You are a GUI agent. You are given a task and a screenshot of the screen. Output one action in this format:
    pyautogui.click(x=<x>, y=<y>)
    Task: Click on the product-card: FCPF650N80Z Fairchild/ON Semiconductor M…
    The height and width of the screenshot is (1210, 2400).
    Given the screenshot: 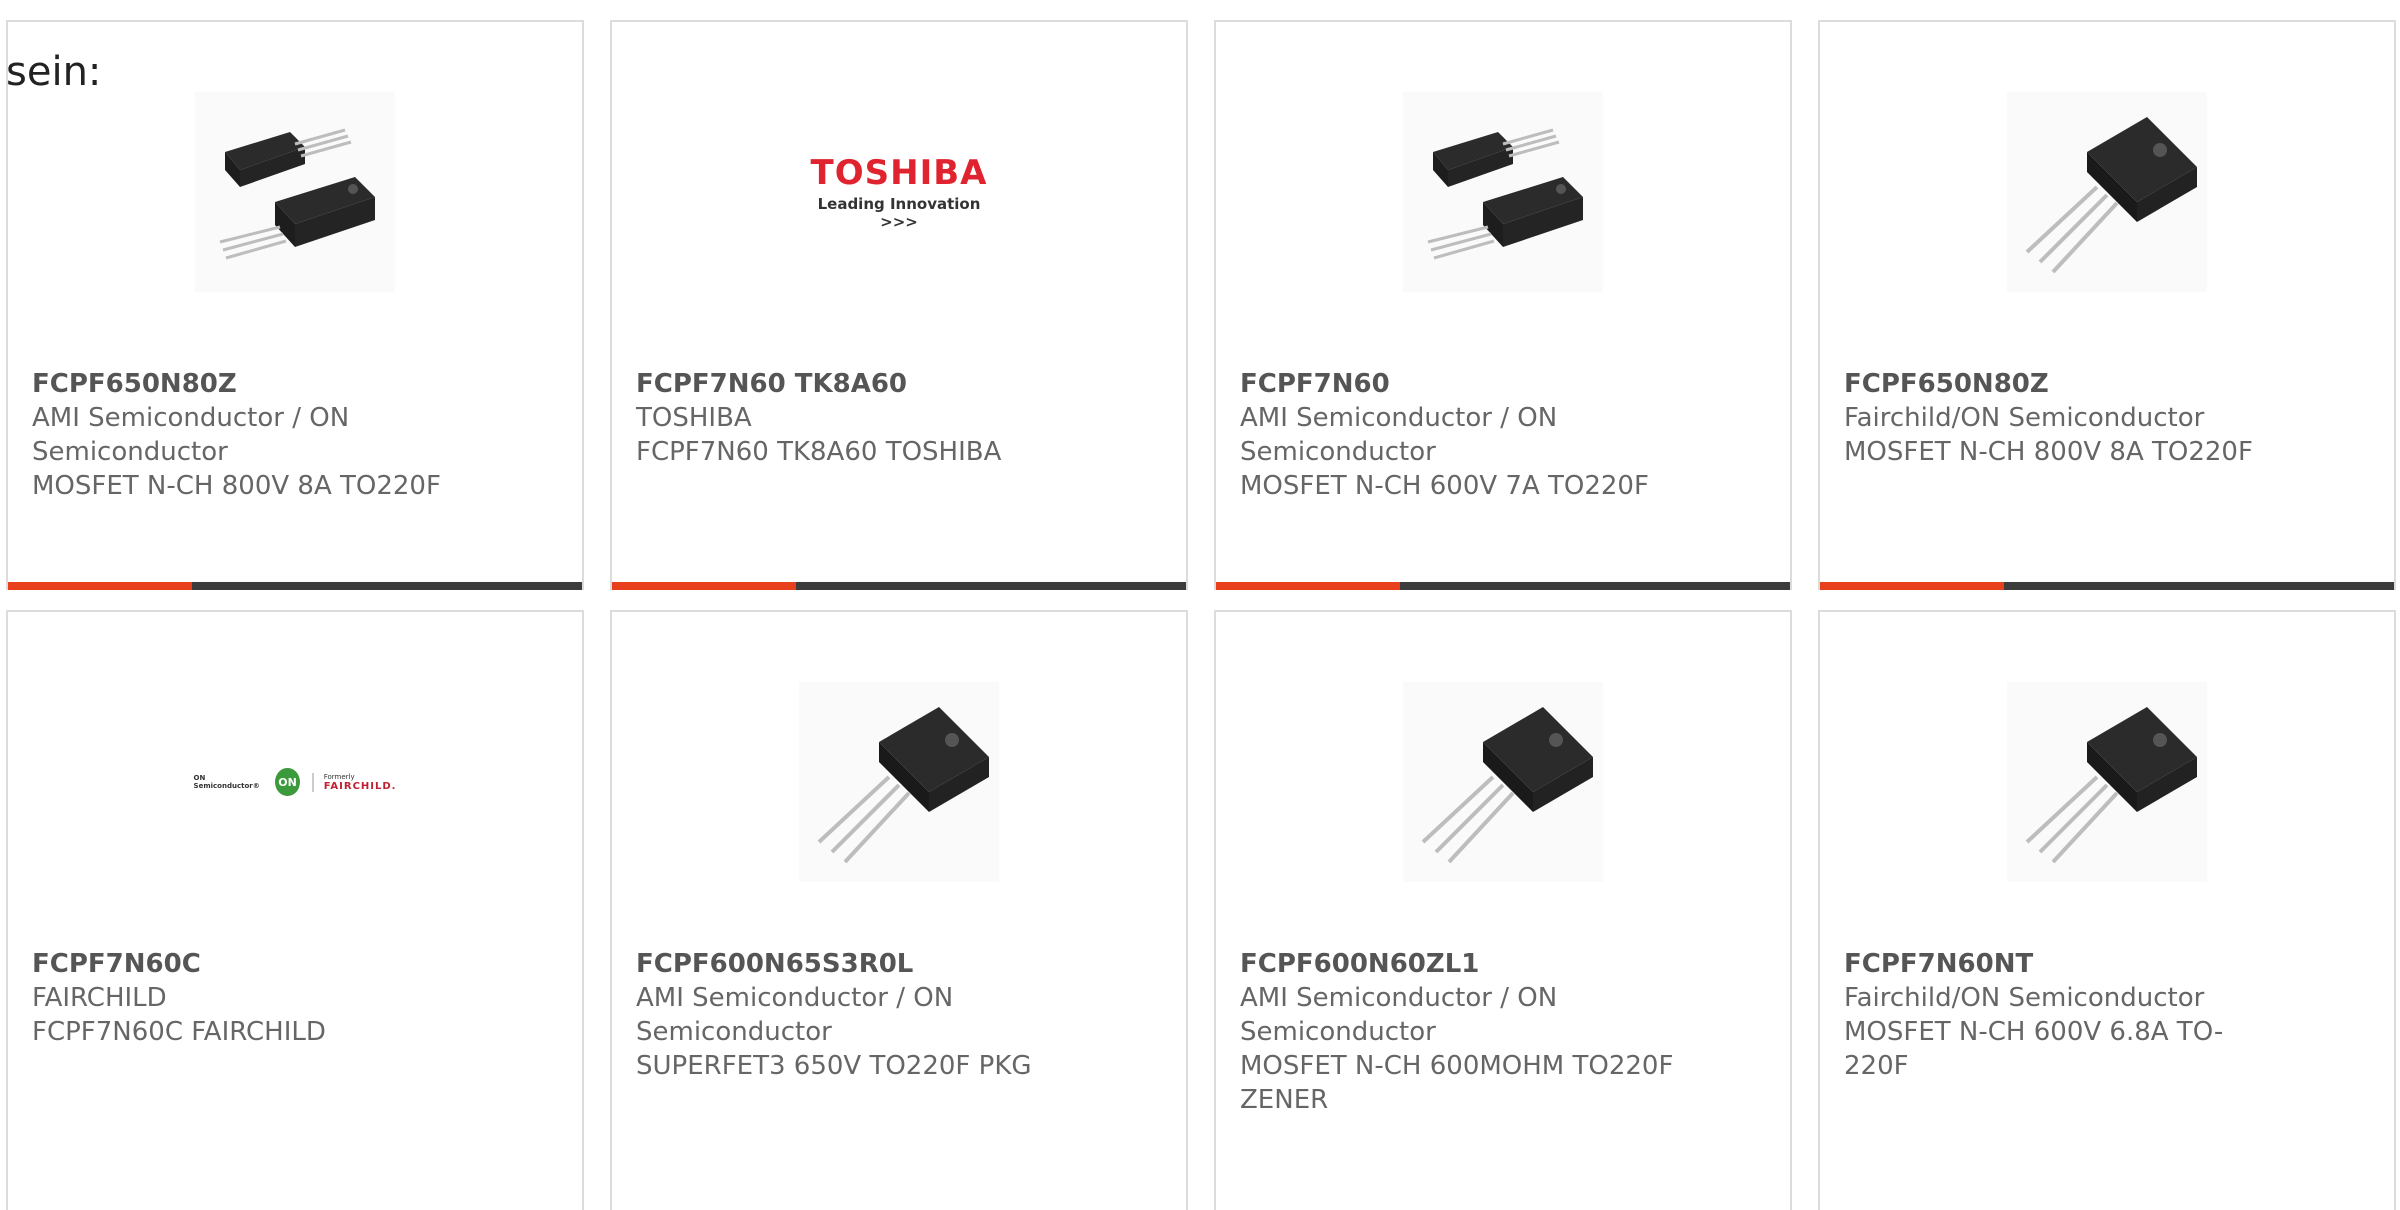 What is the action you would take?
    pyautogui.click(x=2107, y=305)
    